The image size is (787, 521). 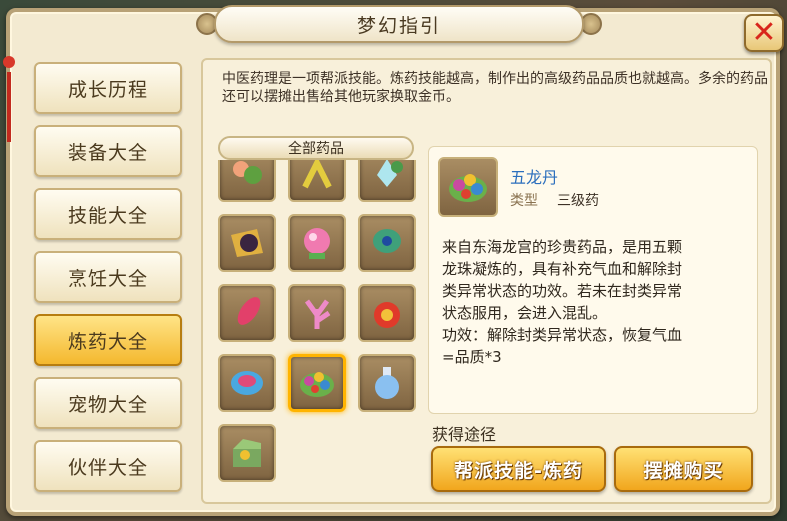 I want to click on menu-item-cooking: 烹饪大全, so click(x=108, y=277).